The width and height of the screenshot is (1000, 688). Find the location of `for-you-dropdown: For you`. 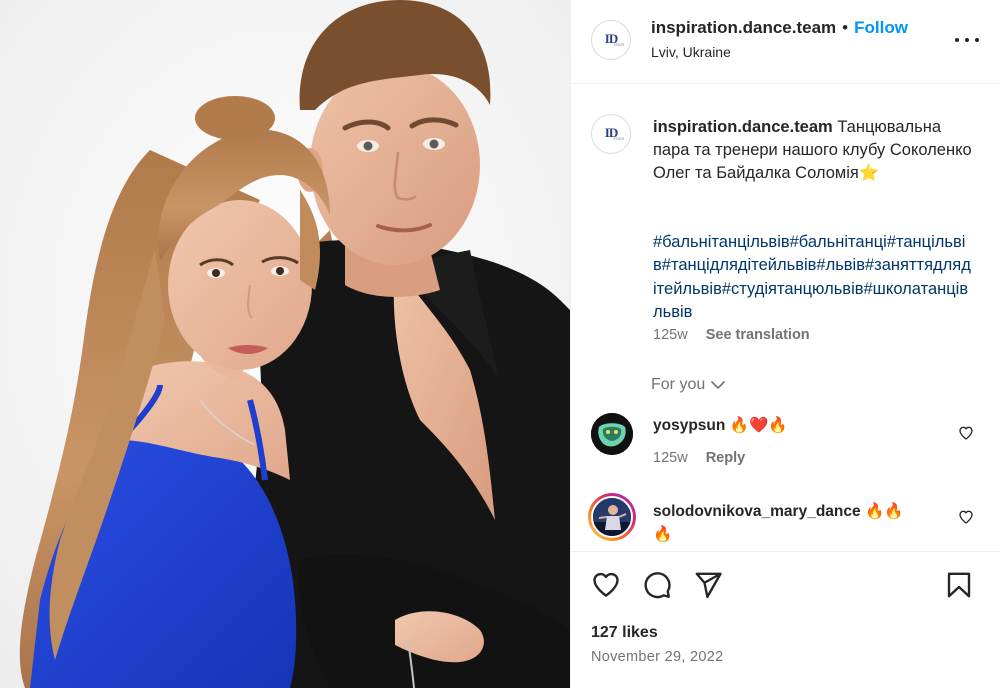

for-you-dropdown: For you is located at coordinates (688, 385).